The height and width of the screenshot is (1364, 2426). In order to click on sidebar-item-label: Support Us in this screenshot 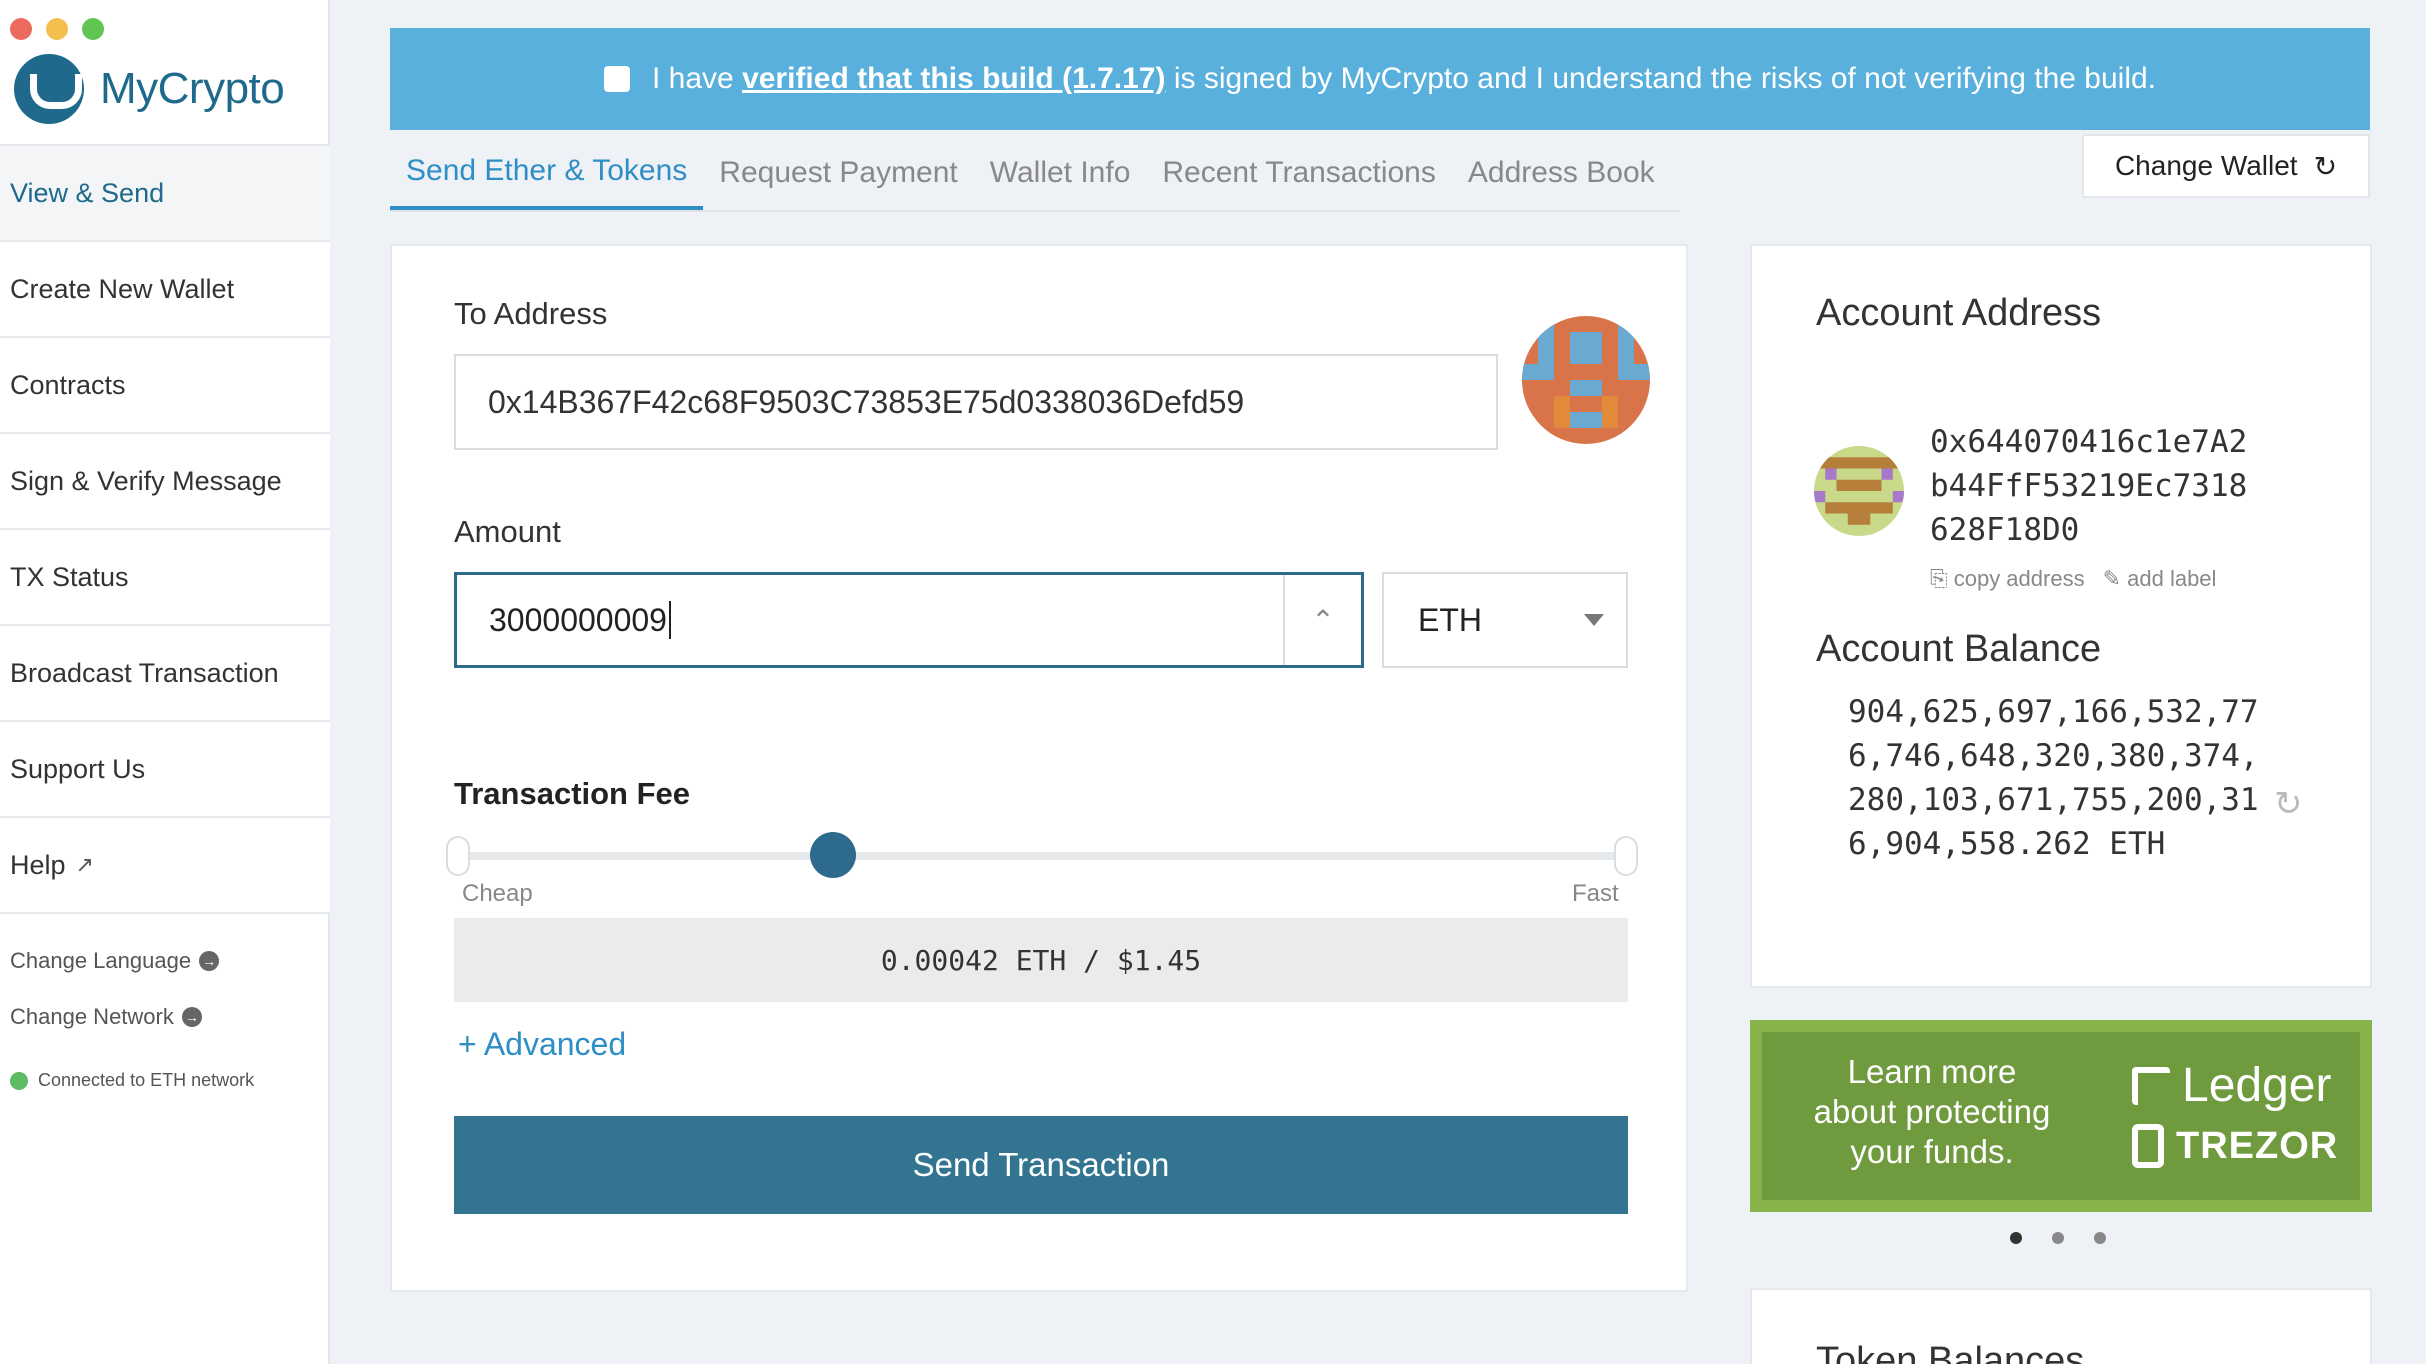, I will do `click(78, 768)`.